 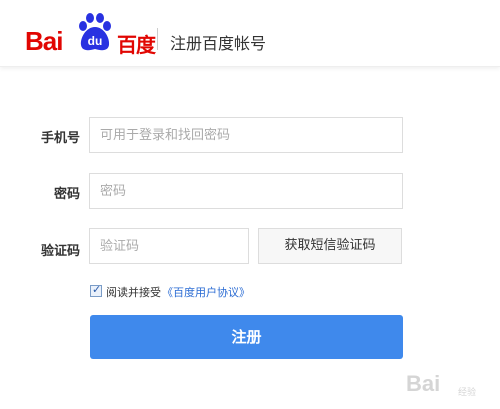 What do you see at coordinates (60, 138) in the screenshot?
I see `phone-label: 手机号` at bounding box center [60, 138].